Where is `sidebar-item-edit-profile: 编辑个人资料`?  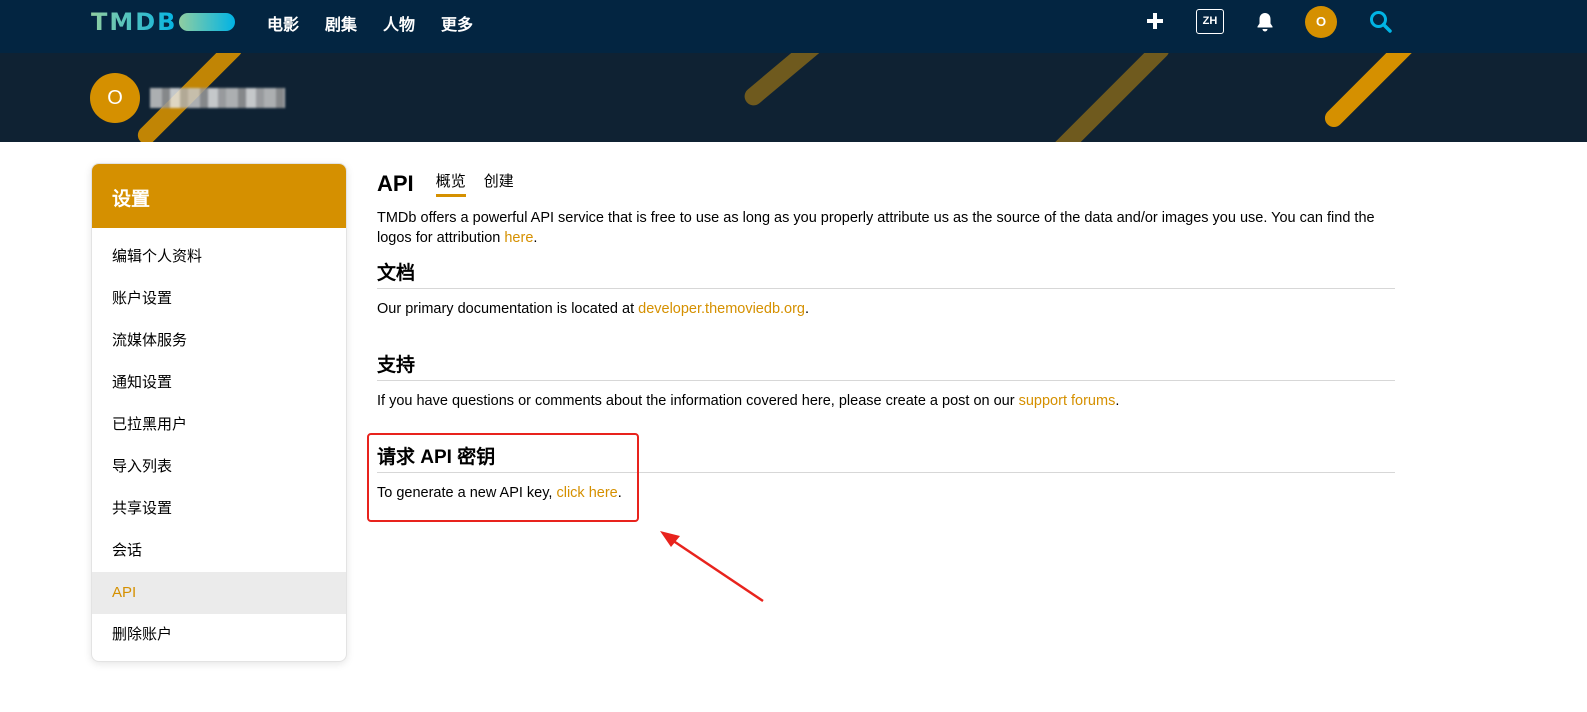
sidebar-item-edit-profile: 编辑个人资料 is located at coordinates (219, 257).